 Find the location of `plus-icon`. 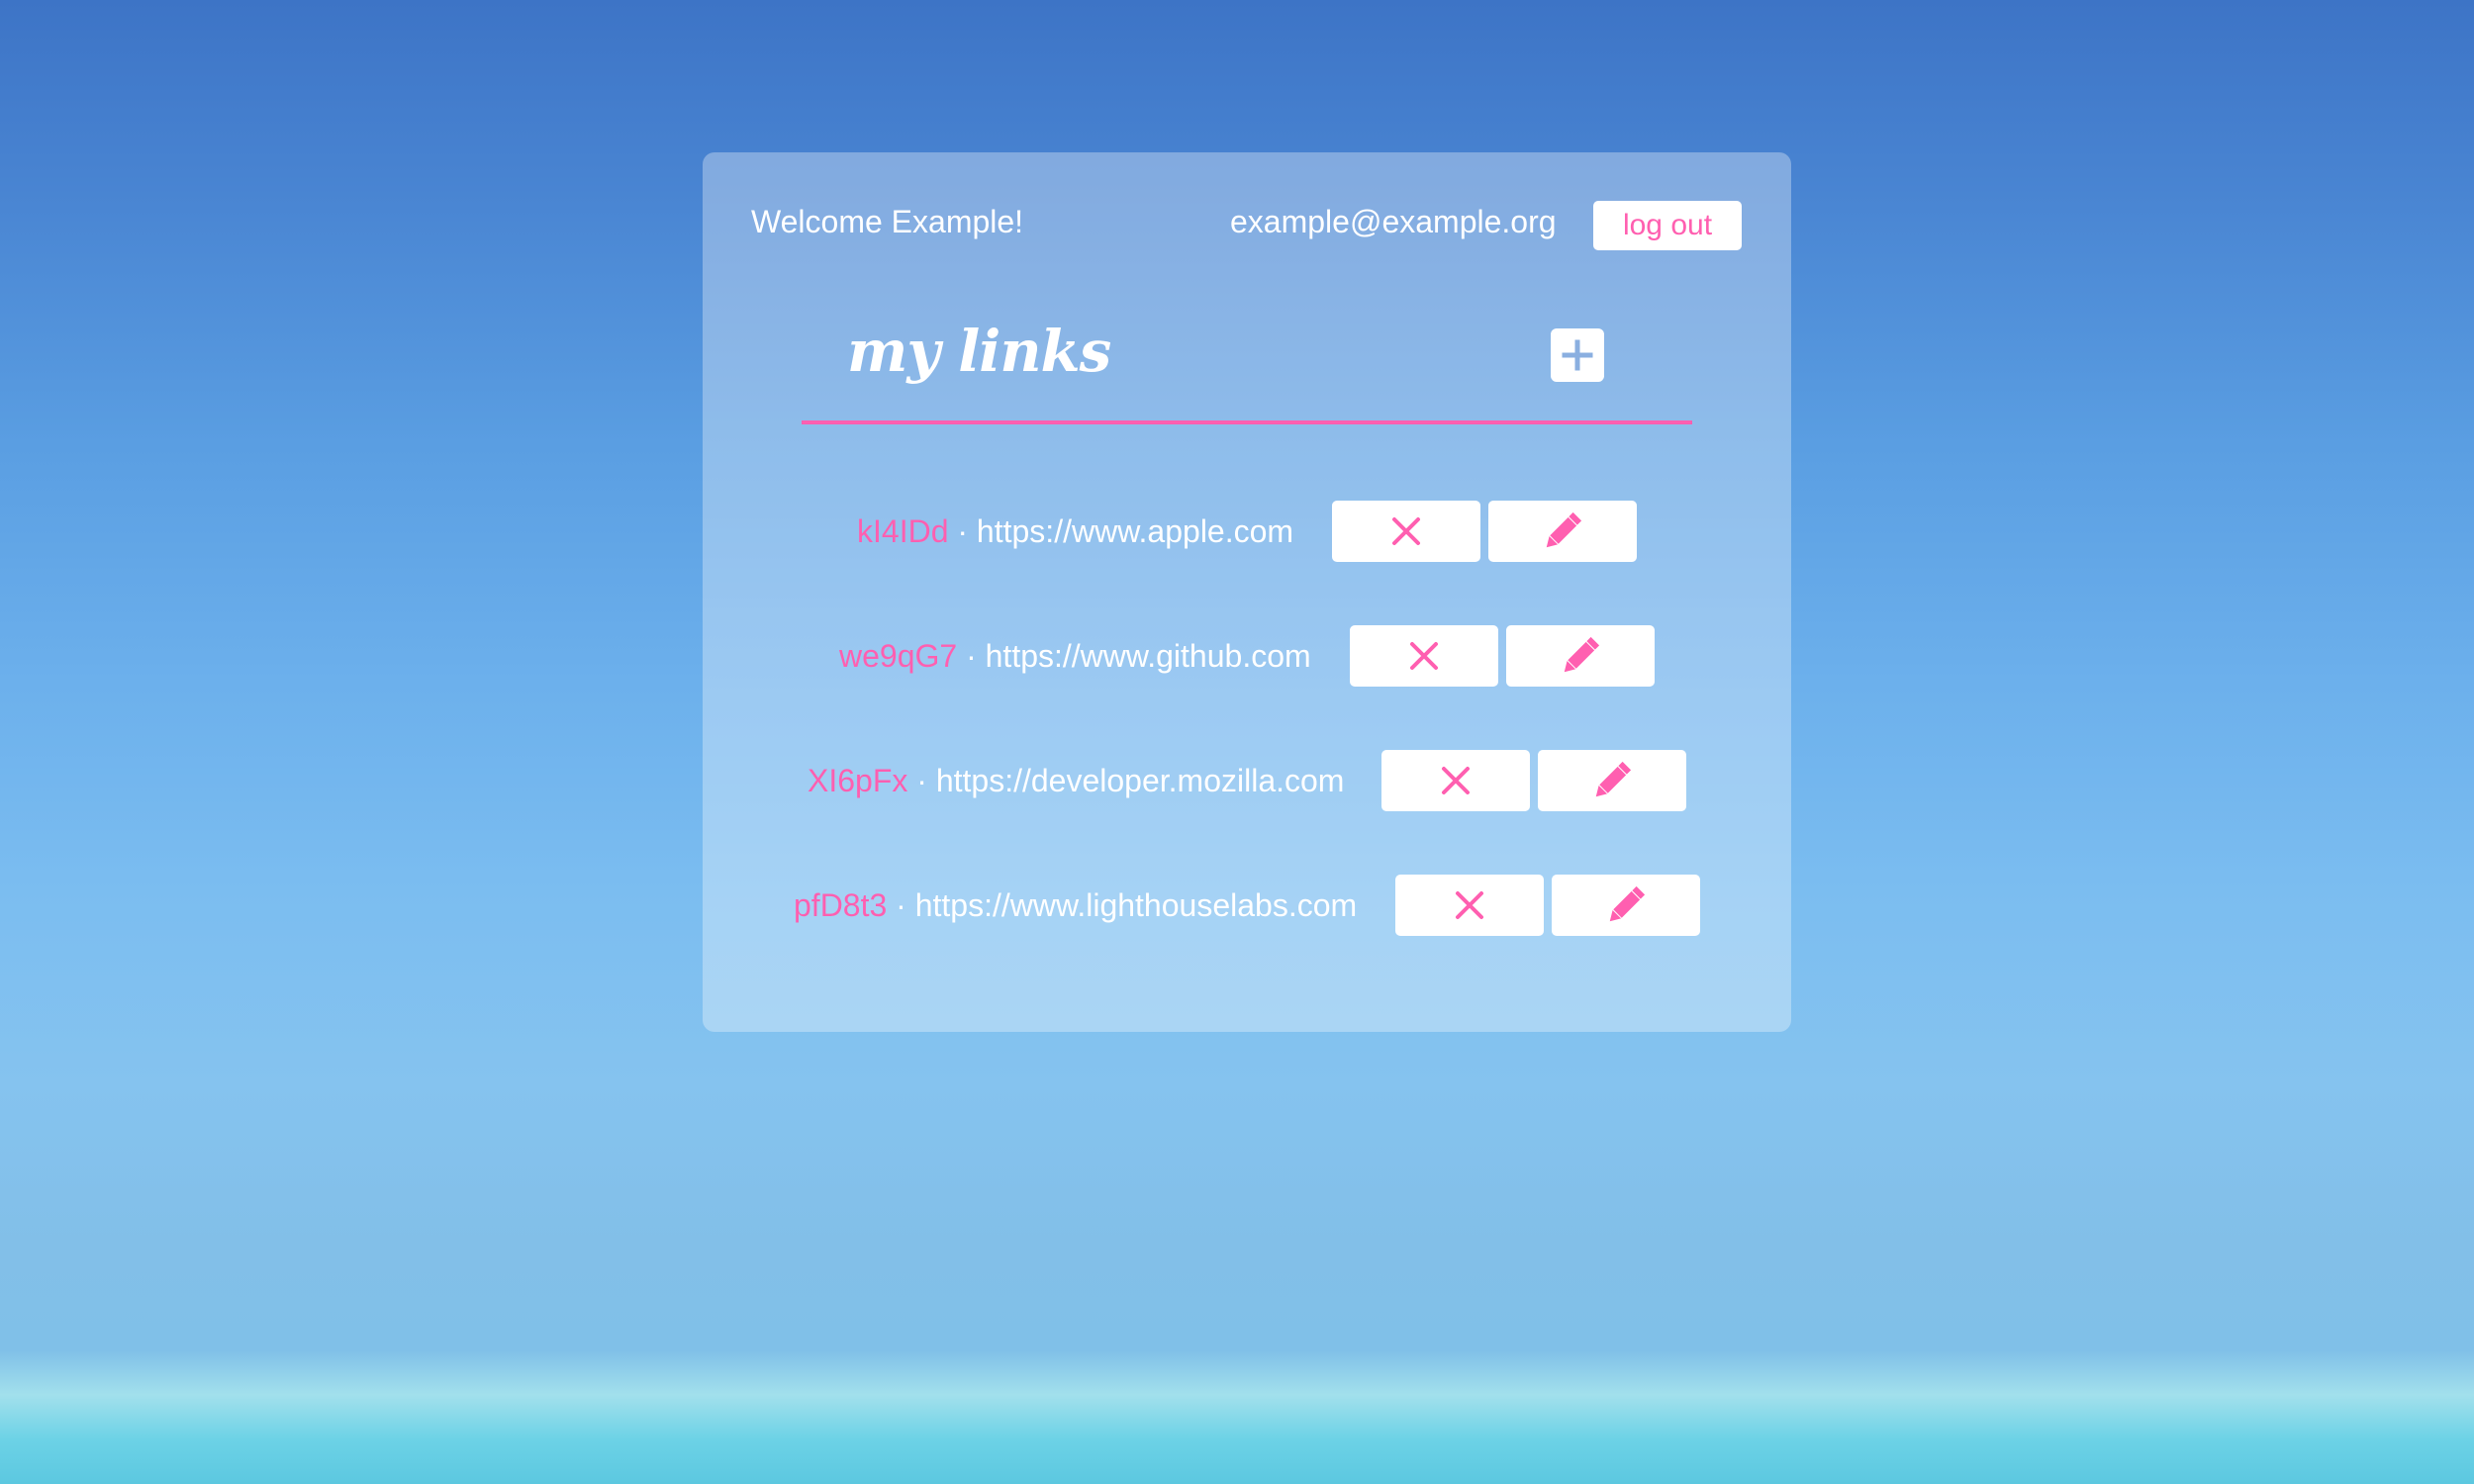

plus-icon is located at coordinates (1577, 355).